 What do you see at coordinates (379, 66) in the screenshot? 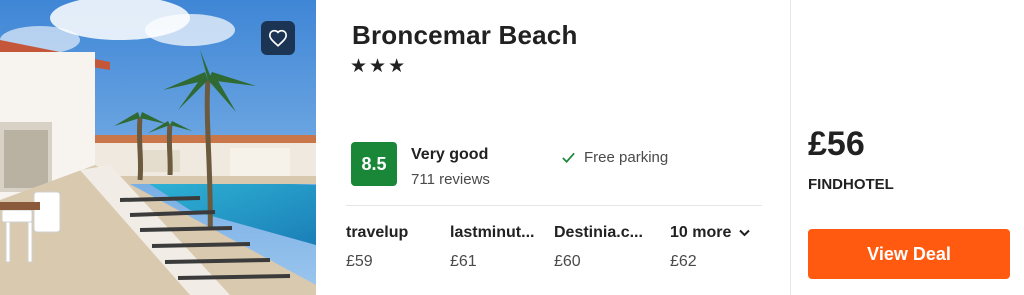
I see `star-rating: ★★★` at bounding box center [379, 66].